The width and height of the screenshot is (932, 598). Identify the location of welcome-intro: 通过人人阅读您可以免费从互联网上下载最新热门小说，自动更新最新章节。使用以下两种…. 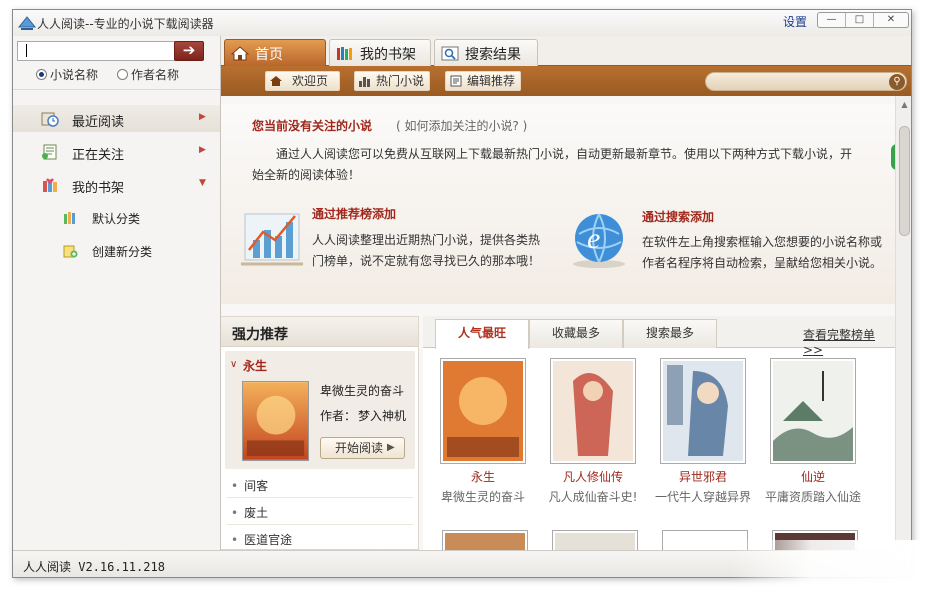
(552, 164).